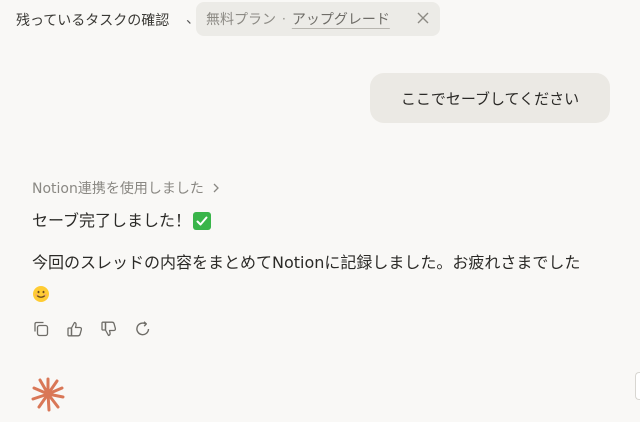  I want to click on user-message-bubble: ここでセーブしてください, so click(490, 98).